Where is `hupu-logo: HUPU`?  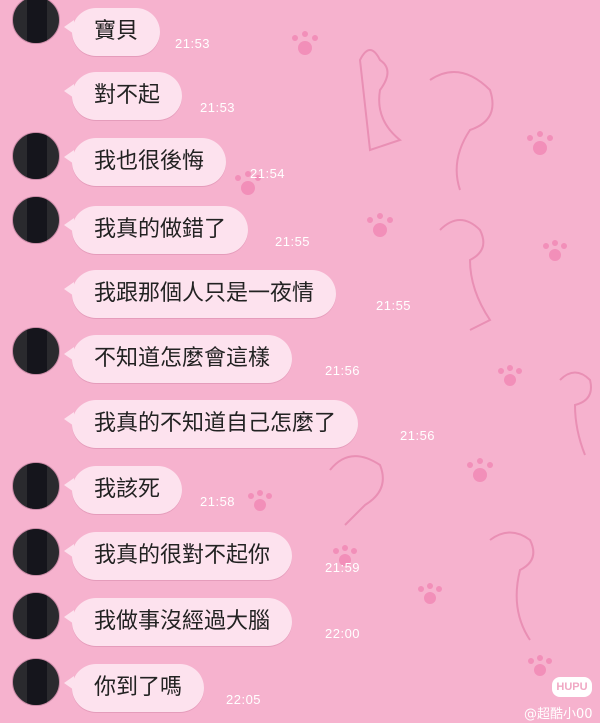 hupu-logo: HUPU is located at coordinates (572, 687).